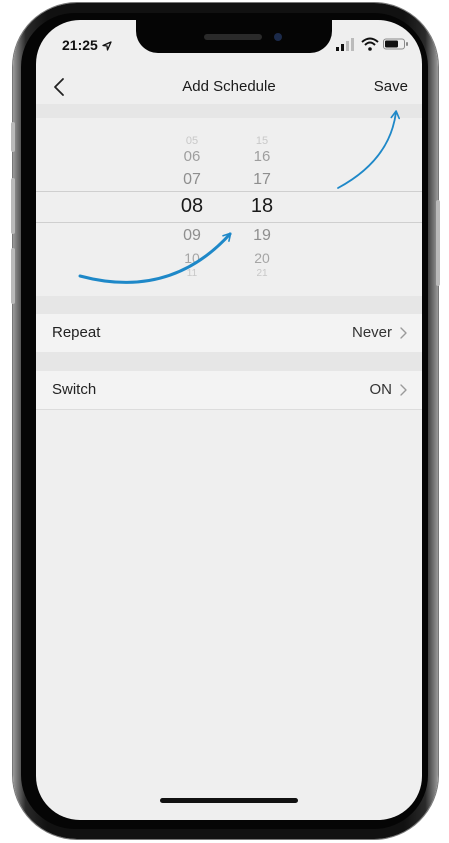 This screenshot has width=449, height=843. I want to click on minute-wheel: 15 16 17 18 19 20 21, so click(262, 207).